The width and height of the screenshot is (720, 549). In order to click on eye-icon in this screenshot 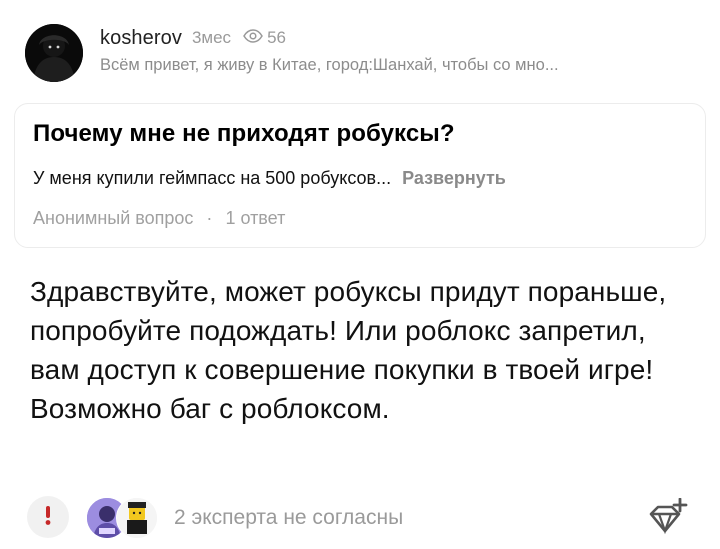, I will do `click(255, 38)`.